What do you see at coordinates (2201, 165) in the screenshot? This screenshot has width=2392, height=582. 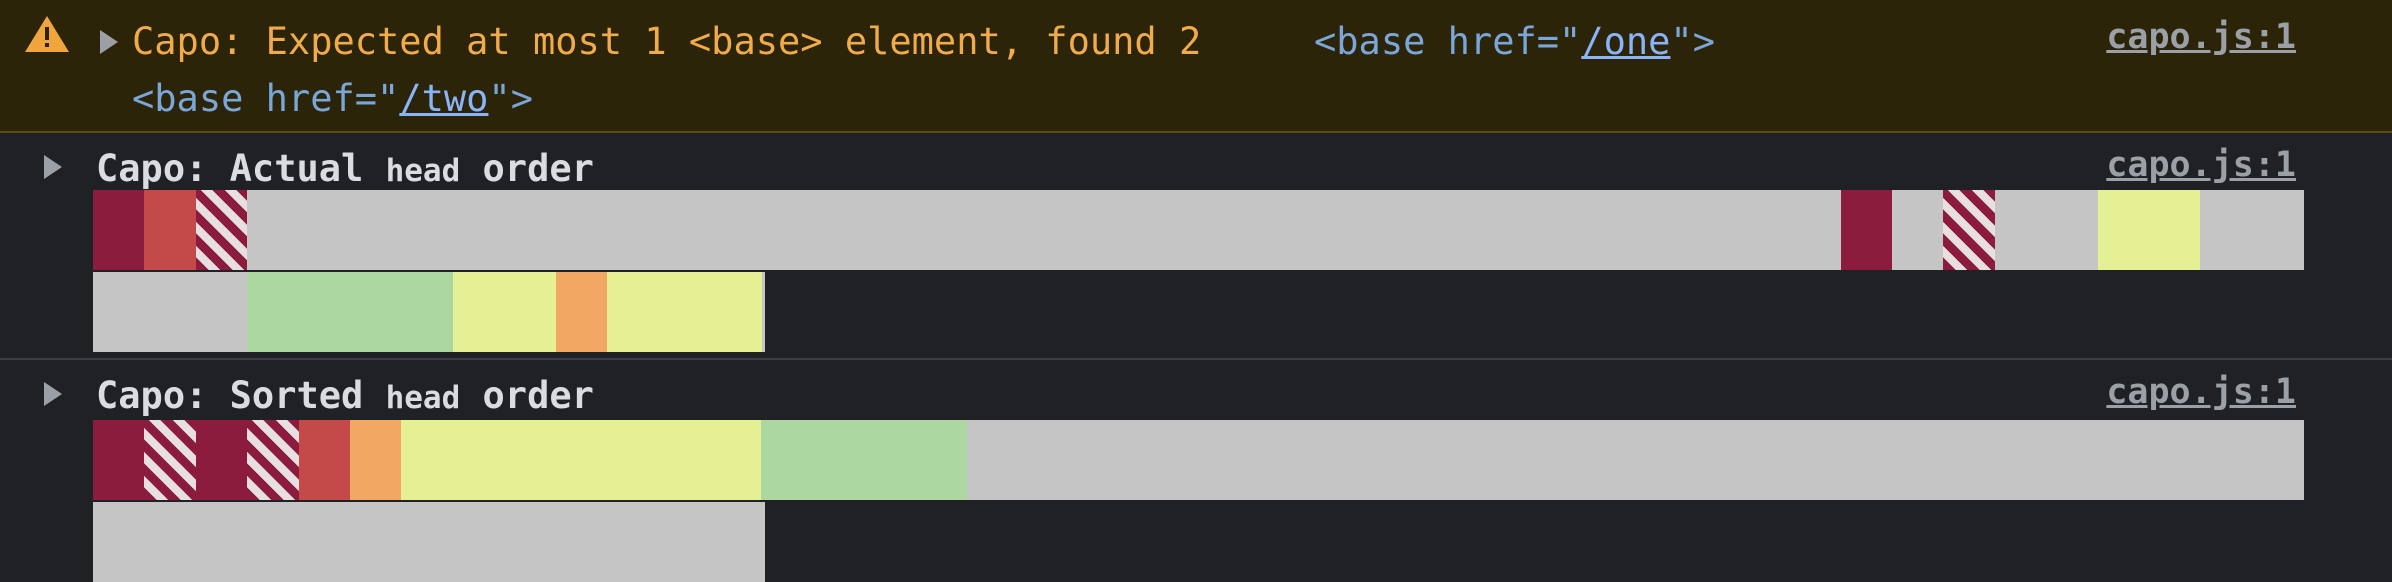 I see `actual-source-link: capo.js:1` at bounding box center [2201, 165].